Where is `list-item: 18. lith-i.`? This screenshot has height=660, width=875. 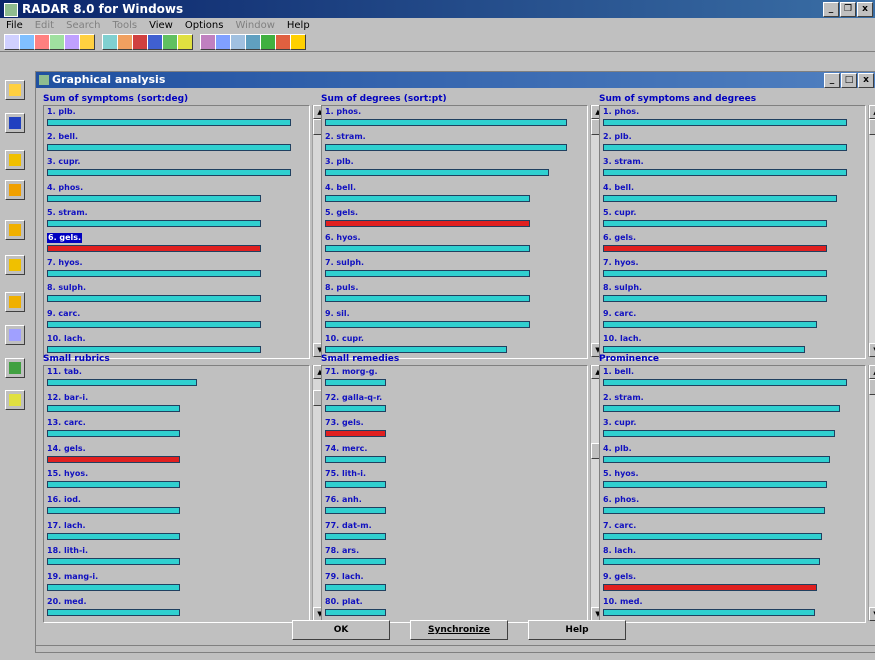
list-item: 18. lith-i. is located at coordinates (176, 557).